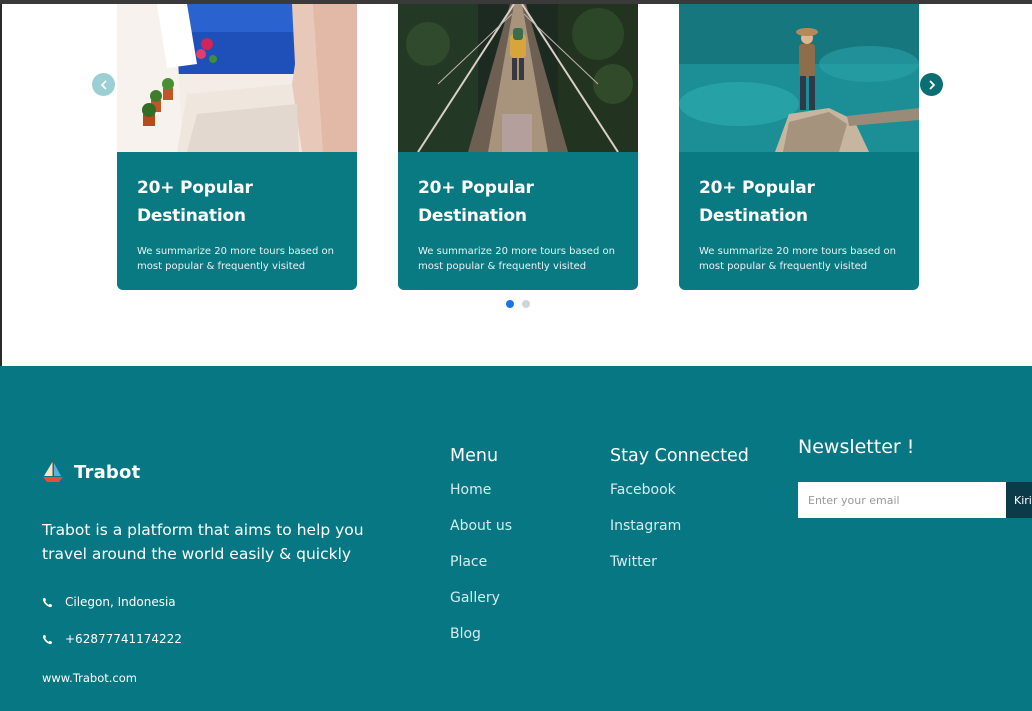  What do you see at coordinates (481, 606) in the screenshot?
I see `menu-link-gallery: Gallery` at bounding box center [481, 606].